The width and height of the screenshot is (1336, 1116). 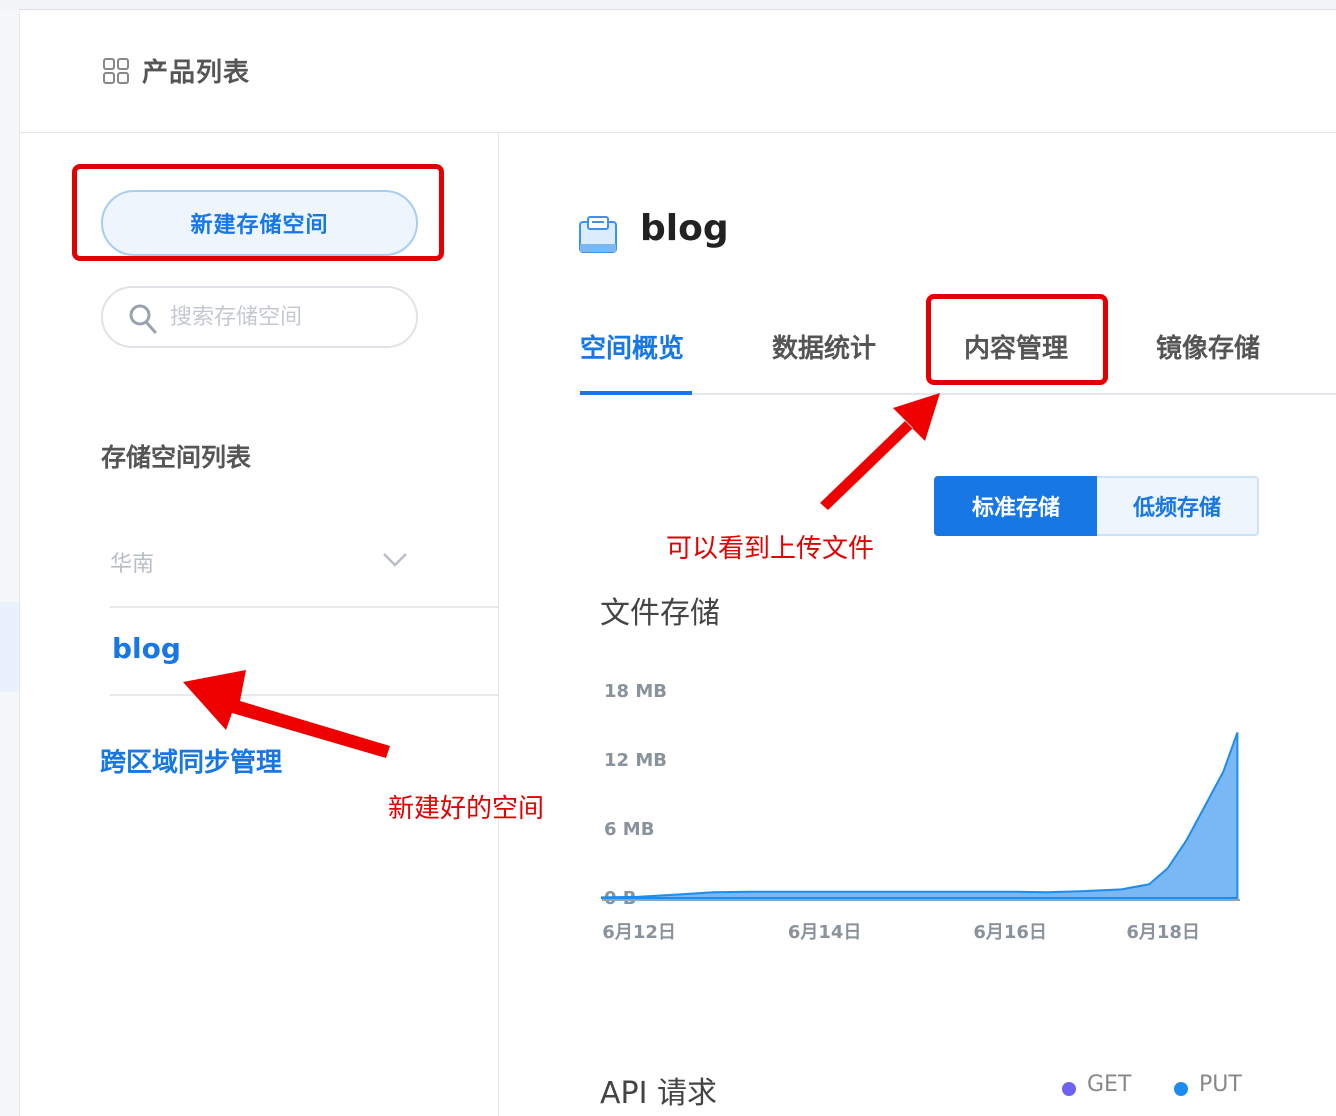 What do you see at coordinates (632, 346) in the screenshot?
I see `tab-space-overview: 空间概览` at bounding box center [632, 346].